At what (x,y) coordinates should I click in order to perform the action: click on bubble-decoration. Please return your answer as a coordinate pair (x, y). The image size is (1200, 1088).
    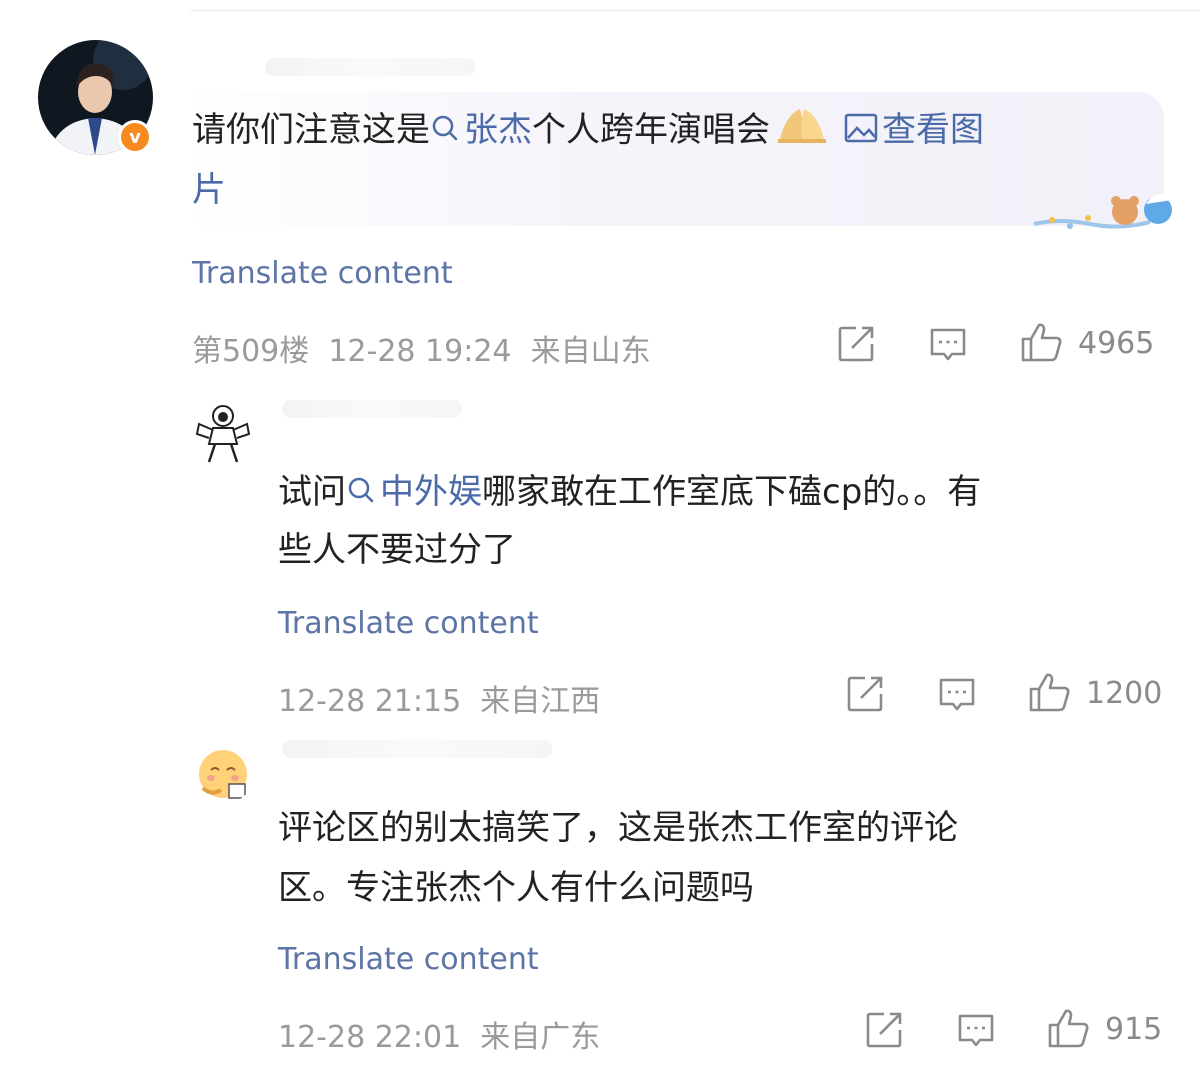
    Looking at the image, I should click on (1105, 210).